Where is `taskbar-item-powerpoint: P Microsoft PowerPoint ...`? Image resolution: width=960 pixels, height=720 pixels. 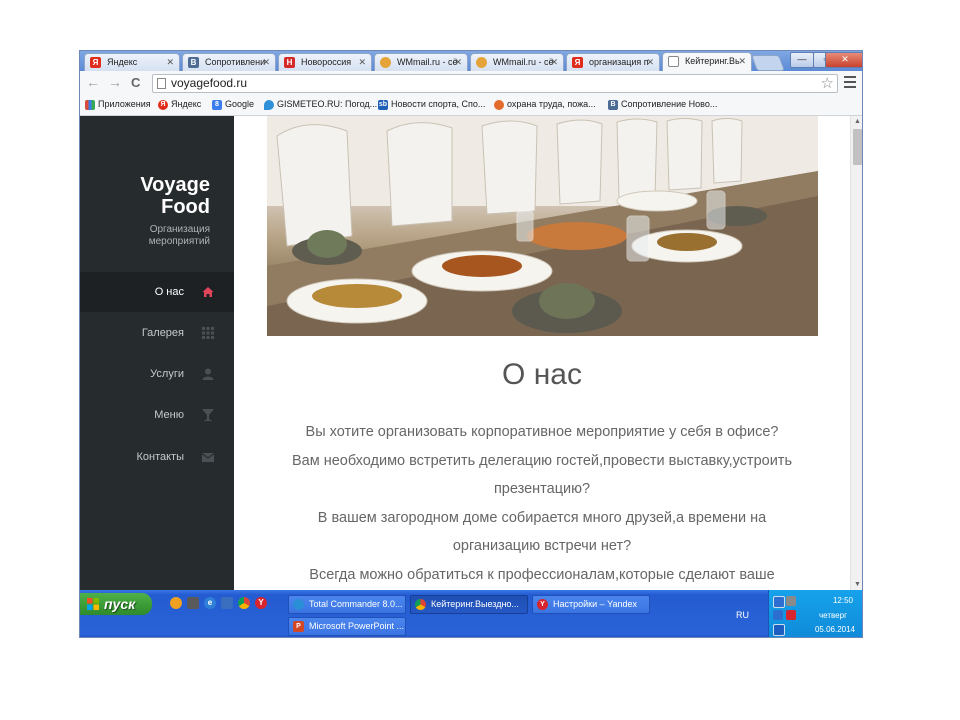
taskbar-item-powerpoint: P Microsoft PowerPoint ... is located at coordinates (347, 626).